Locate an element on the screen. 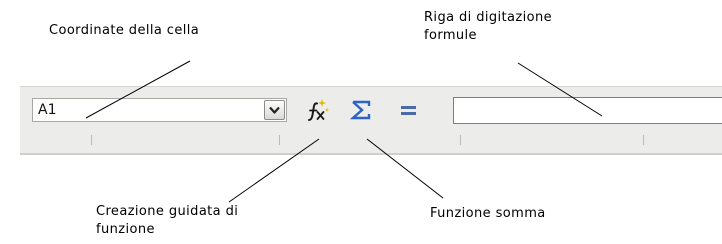 This screenshot has width=722, height=244. sigma-icon is located at coordinates (360, 110).